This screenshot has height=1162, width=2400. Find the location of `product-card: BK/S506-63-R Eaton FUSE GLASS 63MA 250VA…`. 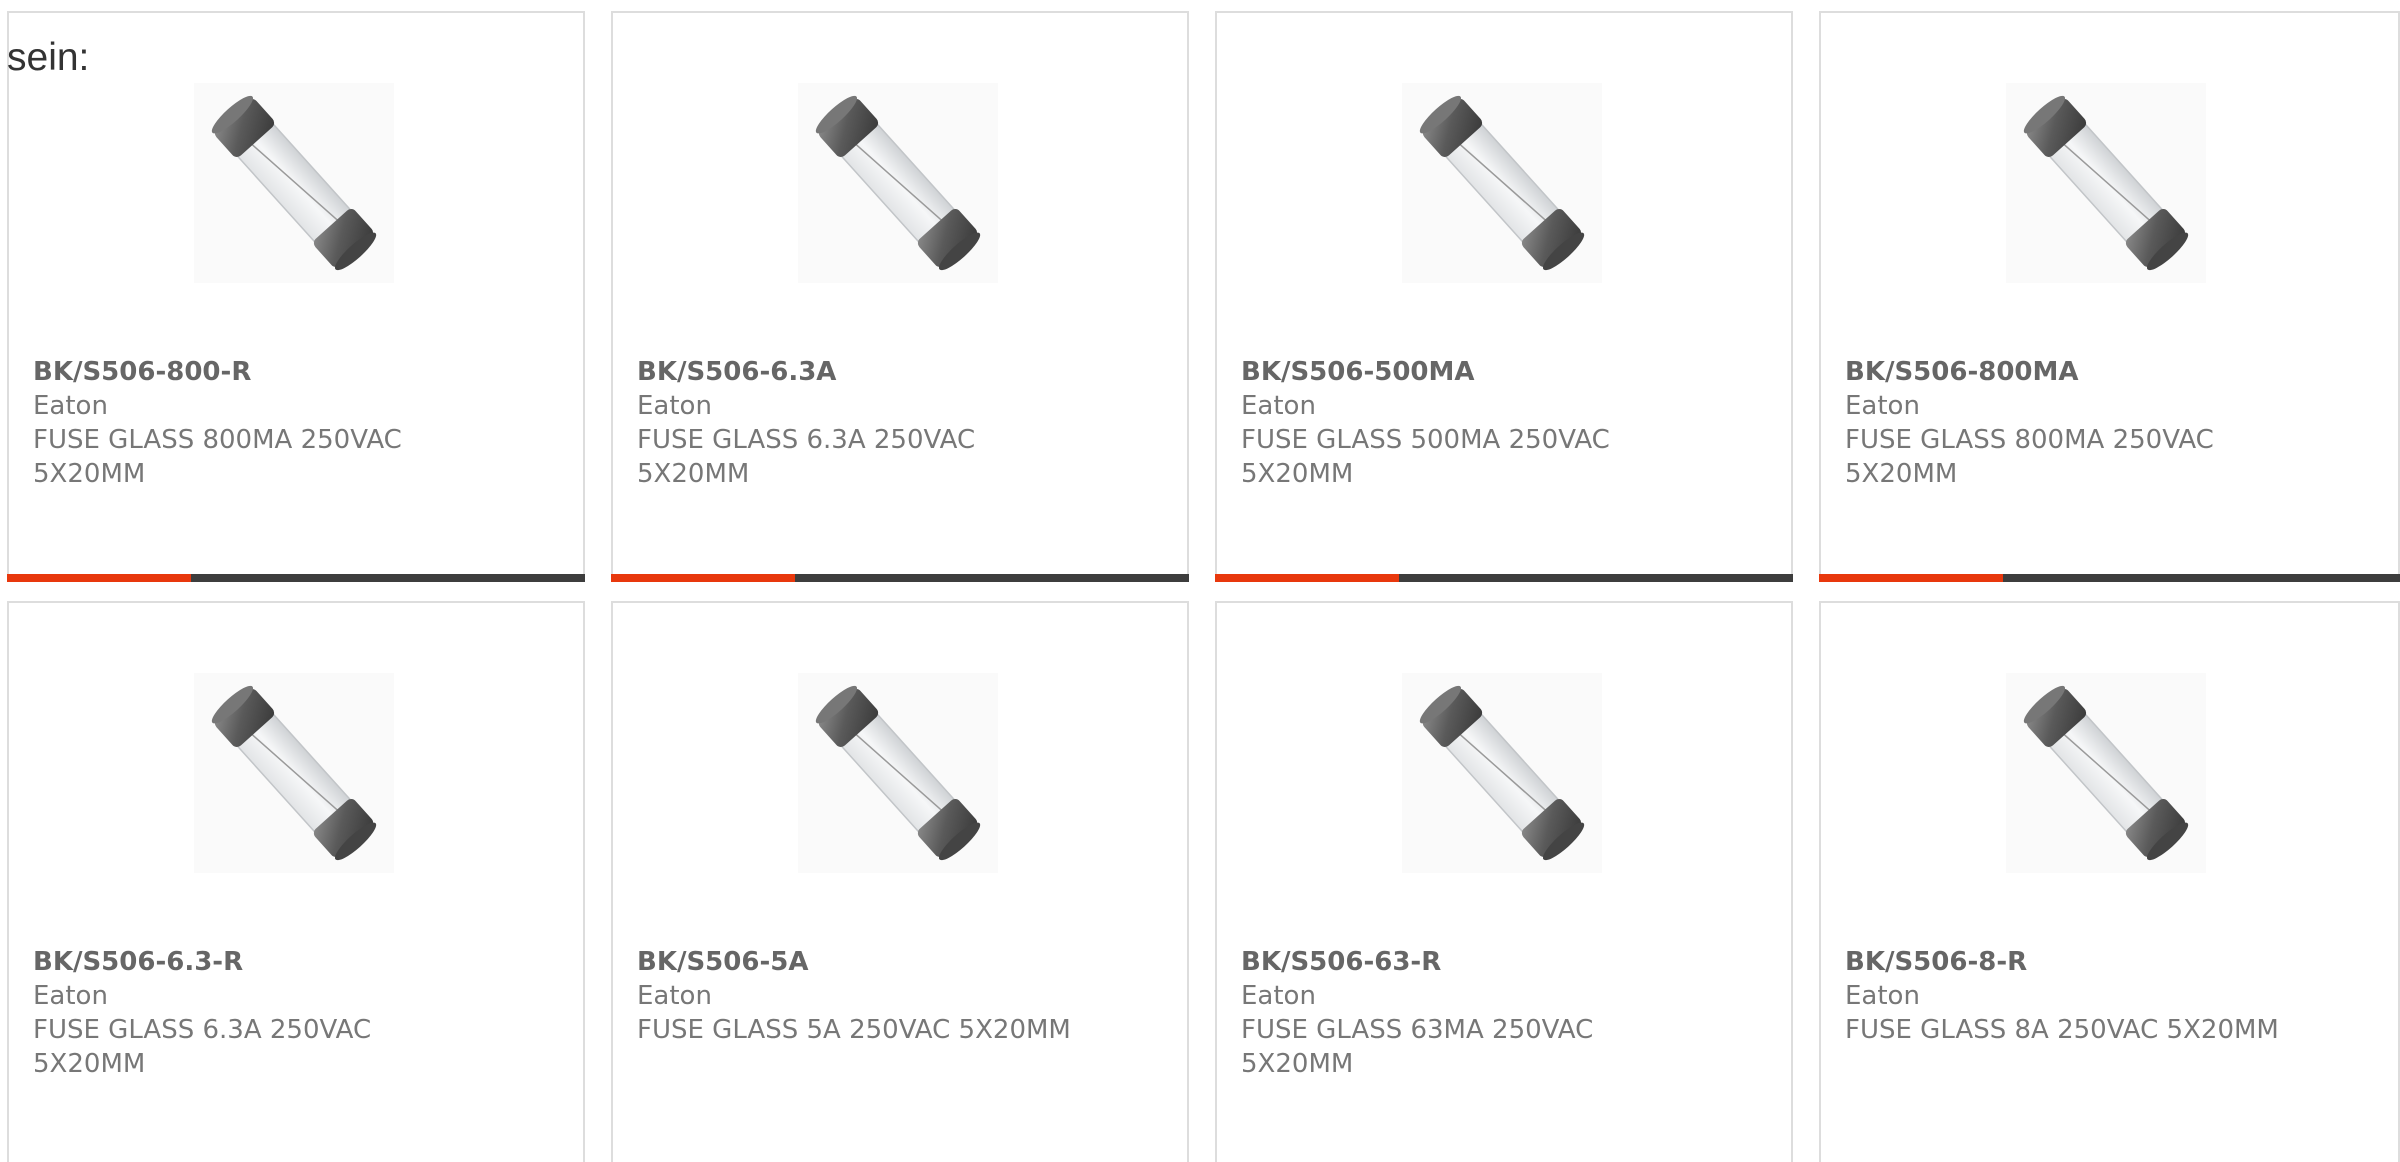

product-card: BK/S506-63-R Eaton FUSE GLASS 63MA 250VA… is located at coordinates (1504, 881).